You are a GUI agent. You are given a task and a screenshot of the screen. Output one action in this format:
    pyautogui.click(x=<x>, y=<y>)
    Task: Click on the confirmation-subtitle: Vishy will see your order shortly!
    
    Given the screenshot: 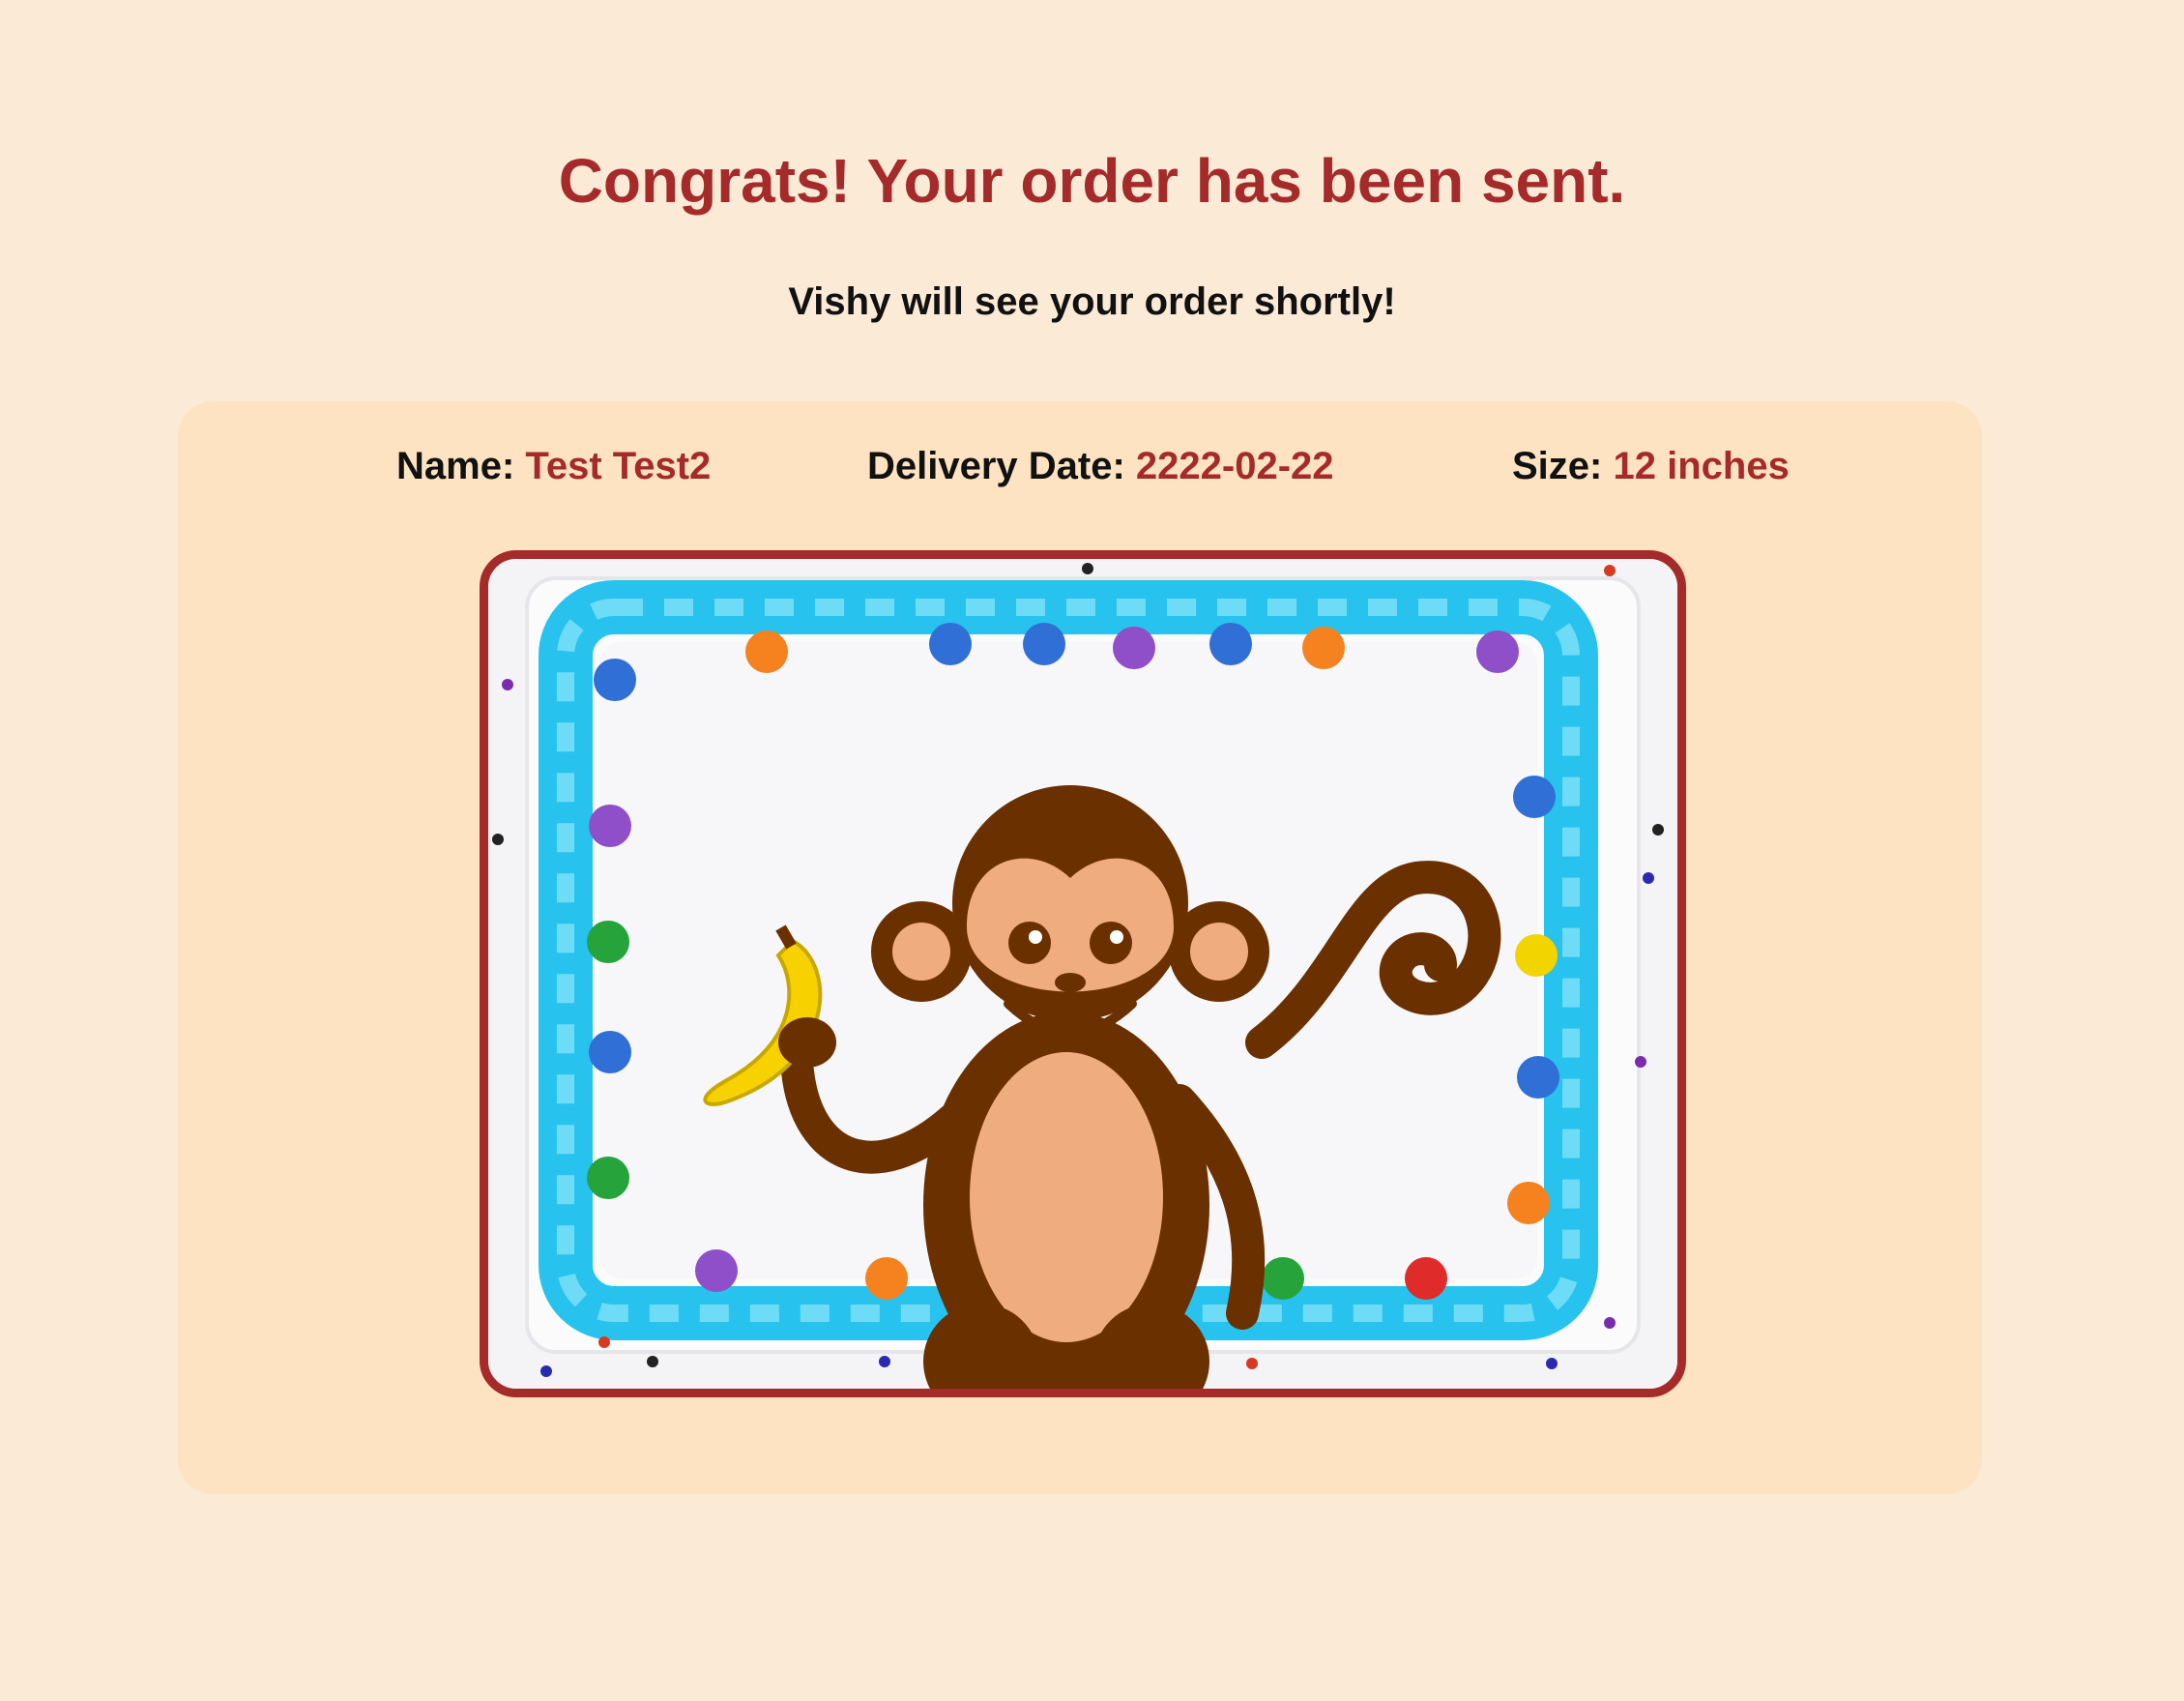 What is the action you would take?
    pyautogui.click(x=1092, y=301)
    